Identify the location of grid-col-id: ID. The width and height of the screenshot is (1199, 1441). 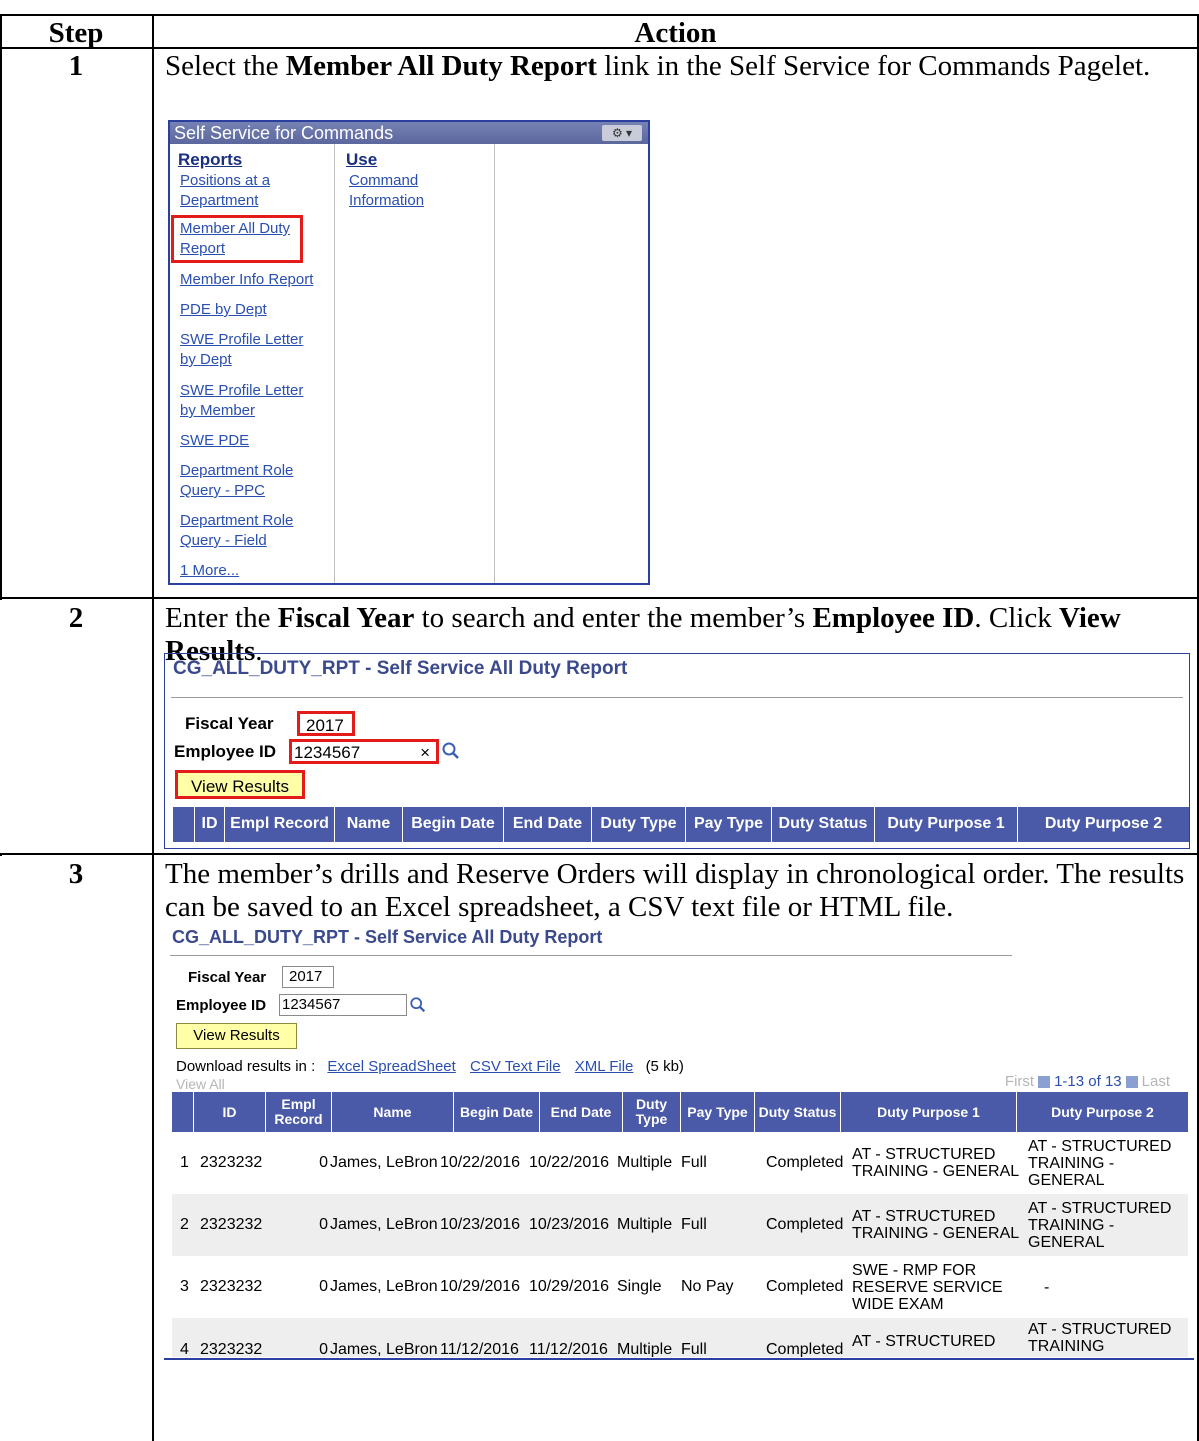
(210, 824).